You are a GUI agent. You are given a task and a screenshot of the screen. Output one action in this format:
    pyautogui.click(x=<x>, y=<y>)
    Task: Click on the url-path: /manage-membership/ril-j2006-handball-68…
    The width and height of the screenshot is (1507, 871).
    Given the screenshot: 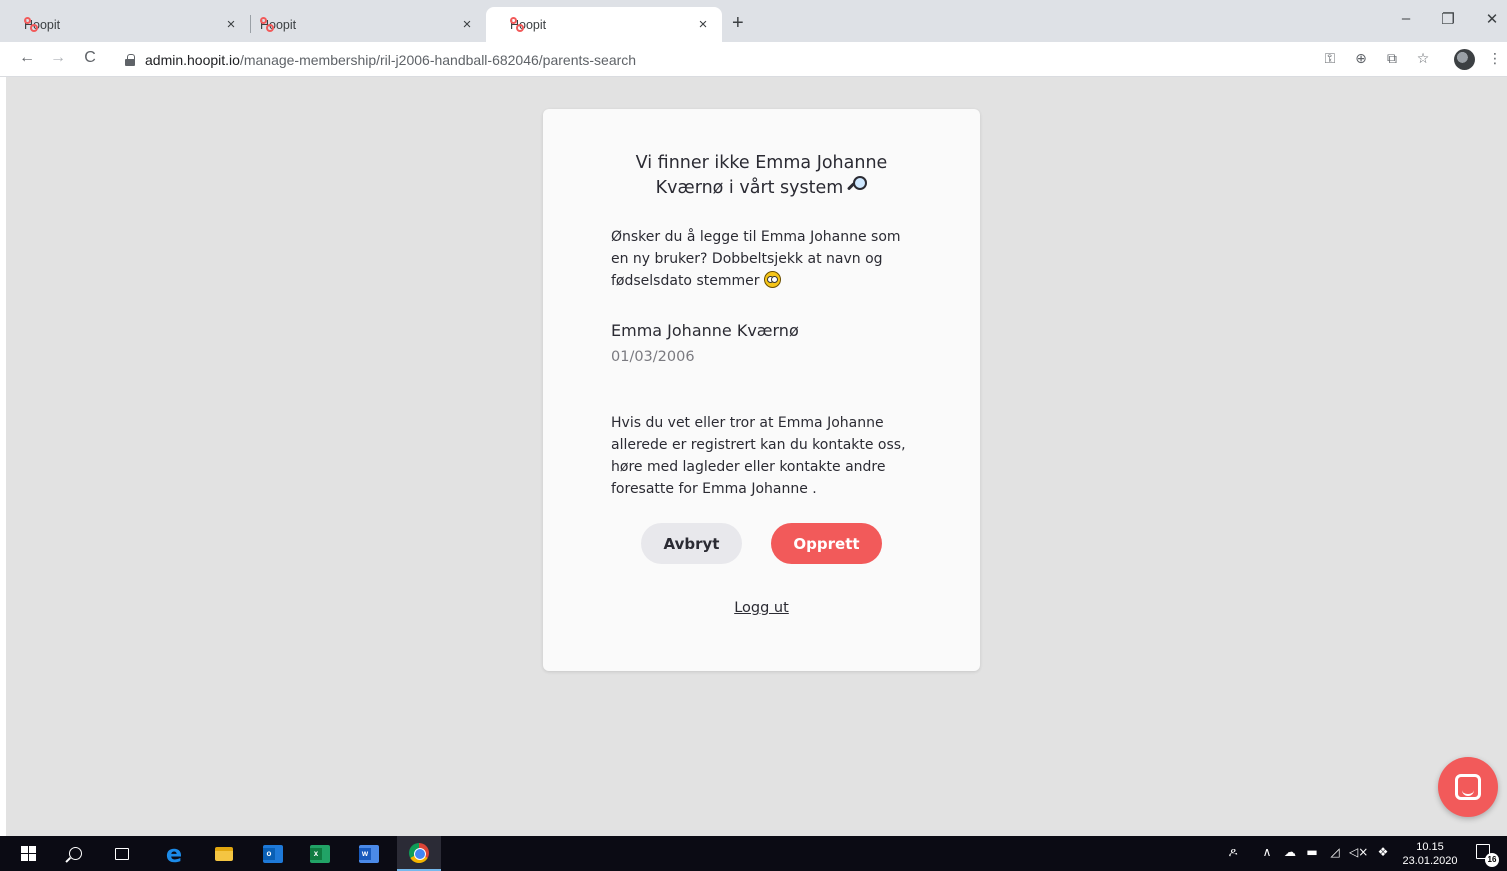 What is the action you would take?
    pyautogui.click(x=438, y=59)
    